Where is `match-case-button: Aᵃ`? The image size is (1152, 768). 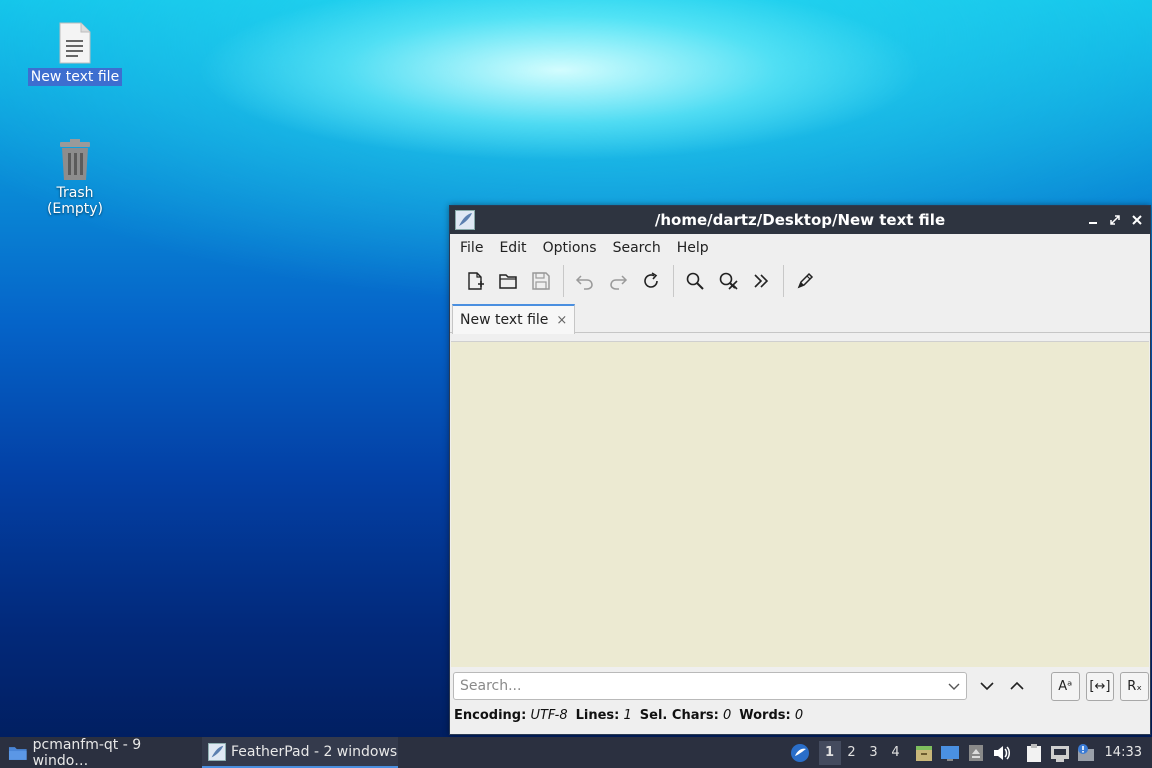 match-case-button: Aᵃ is located at coordinates (1065, 686).